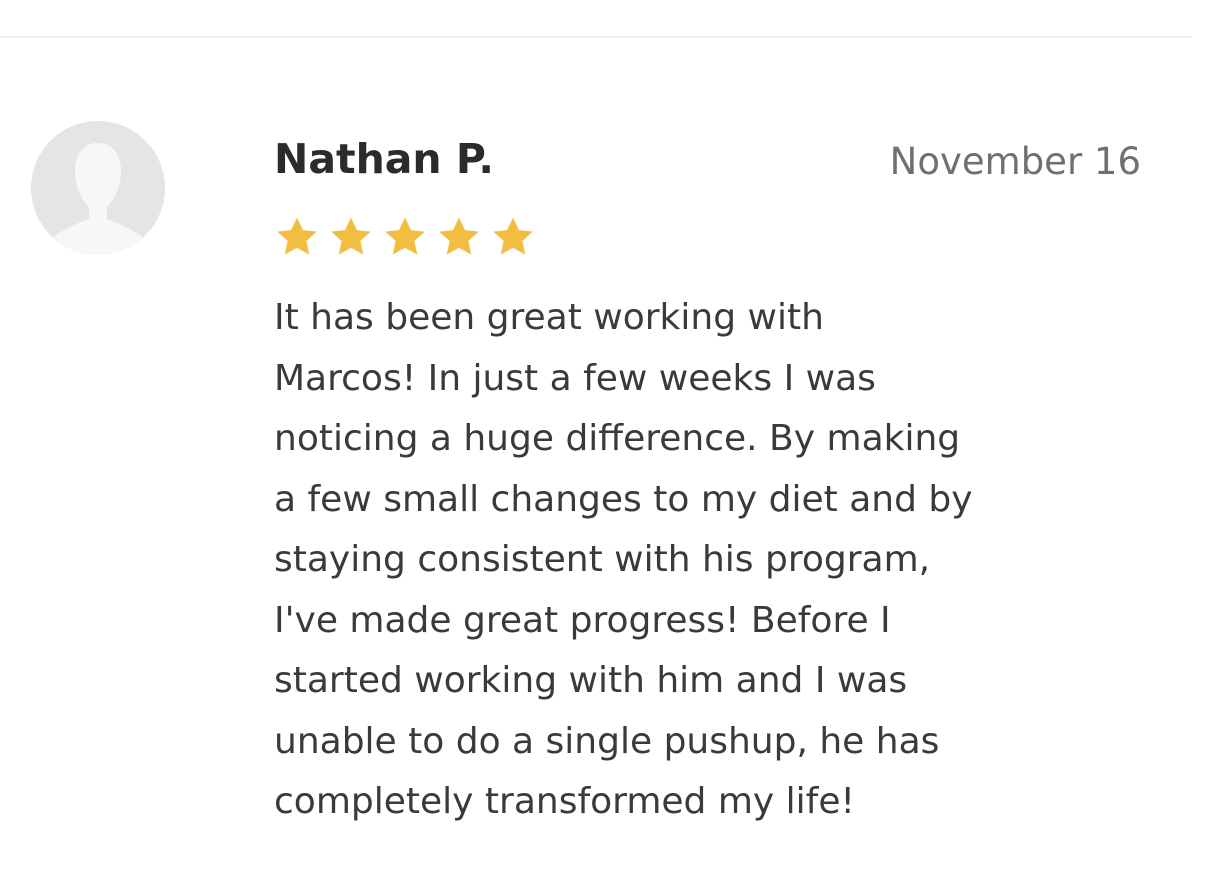  I want to click on review-text-line: completely transformed my life!, so click(564, 801).